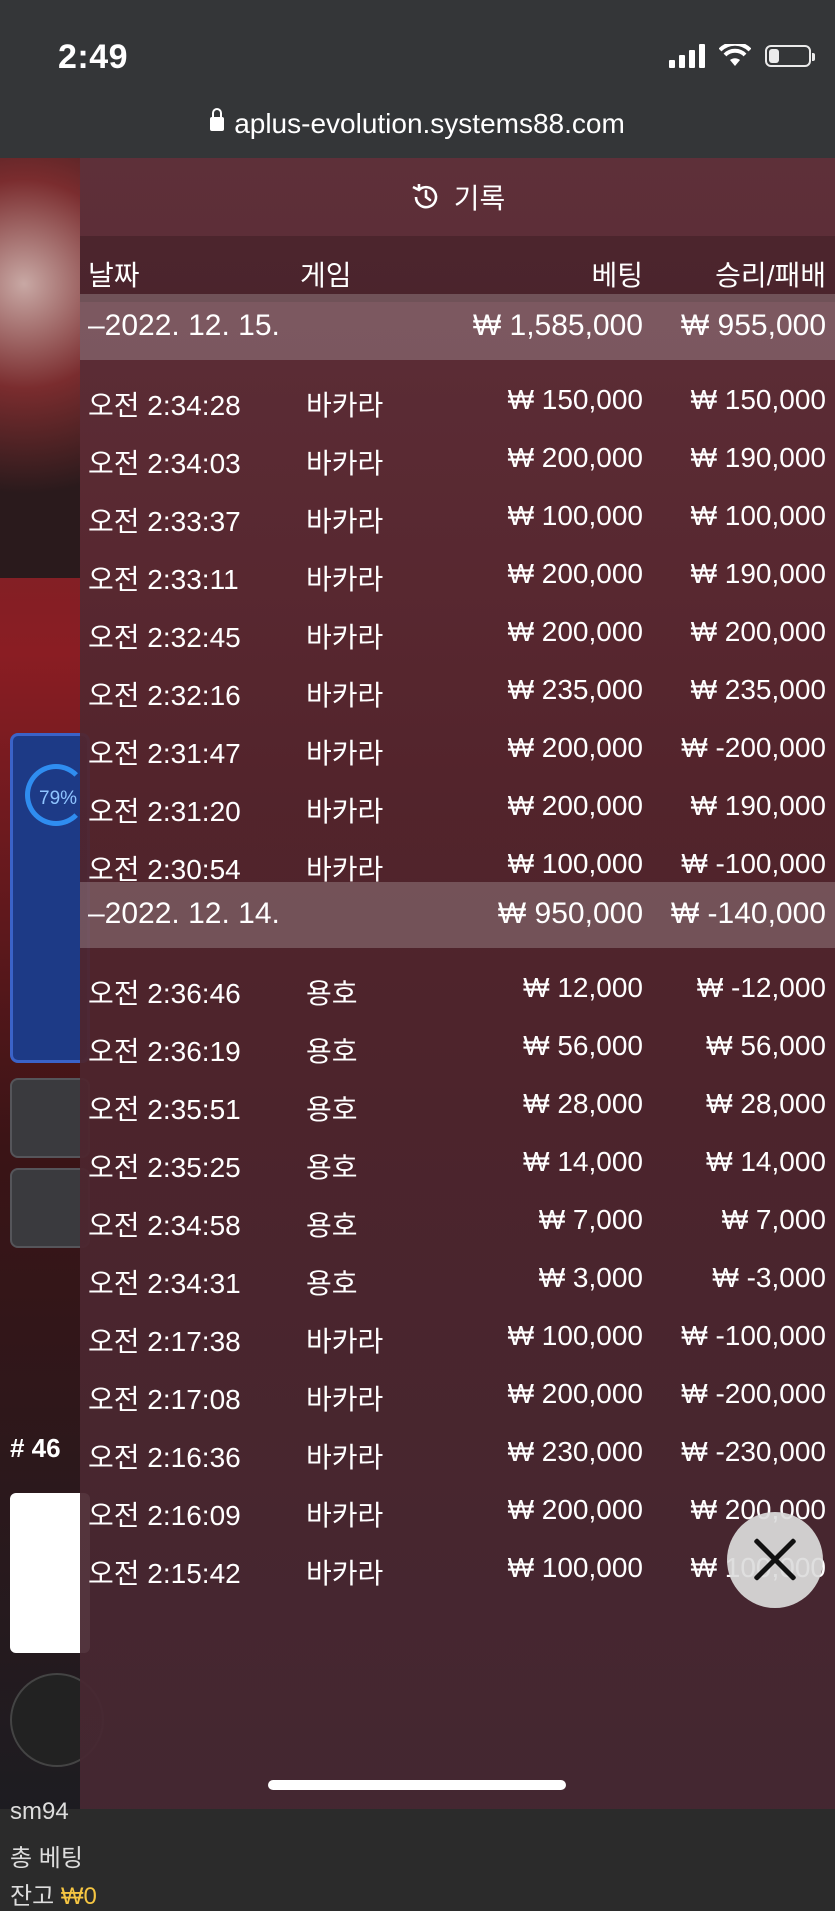 This screenshot has width=835, height=1911. Describe the element at coordinates (775, 1560) in the screenshot. I see `close-button` at that location.